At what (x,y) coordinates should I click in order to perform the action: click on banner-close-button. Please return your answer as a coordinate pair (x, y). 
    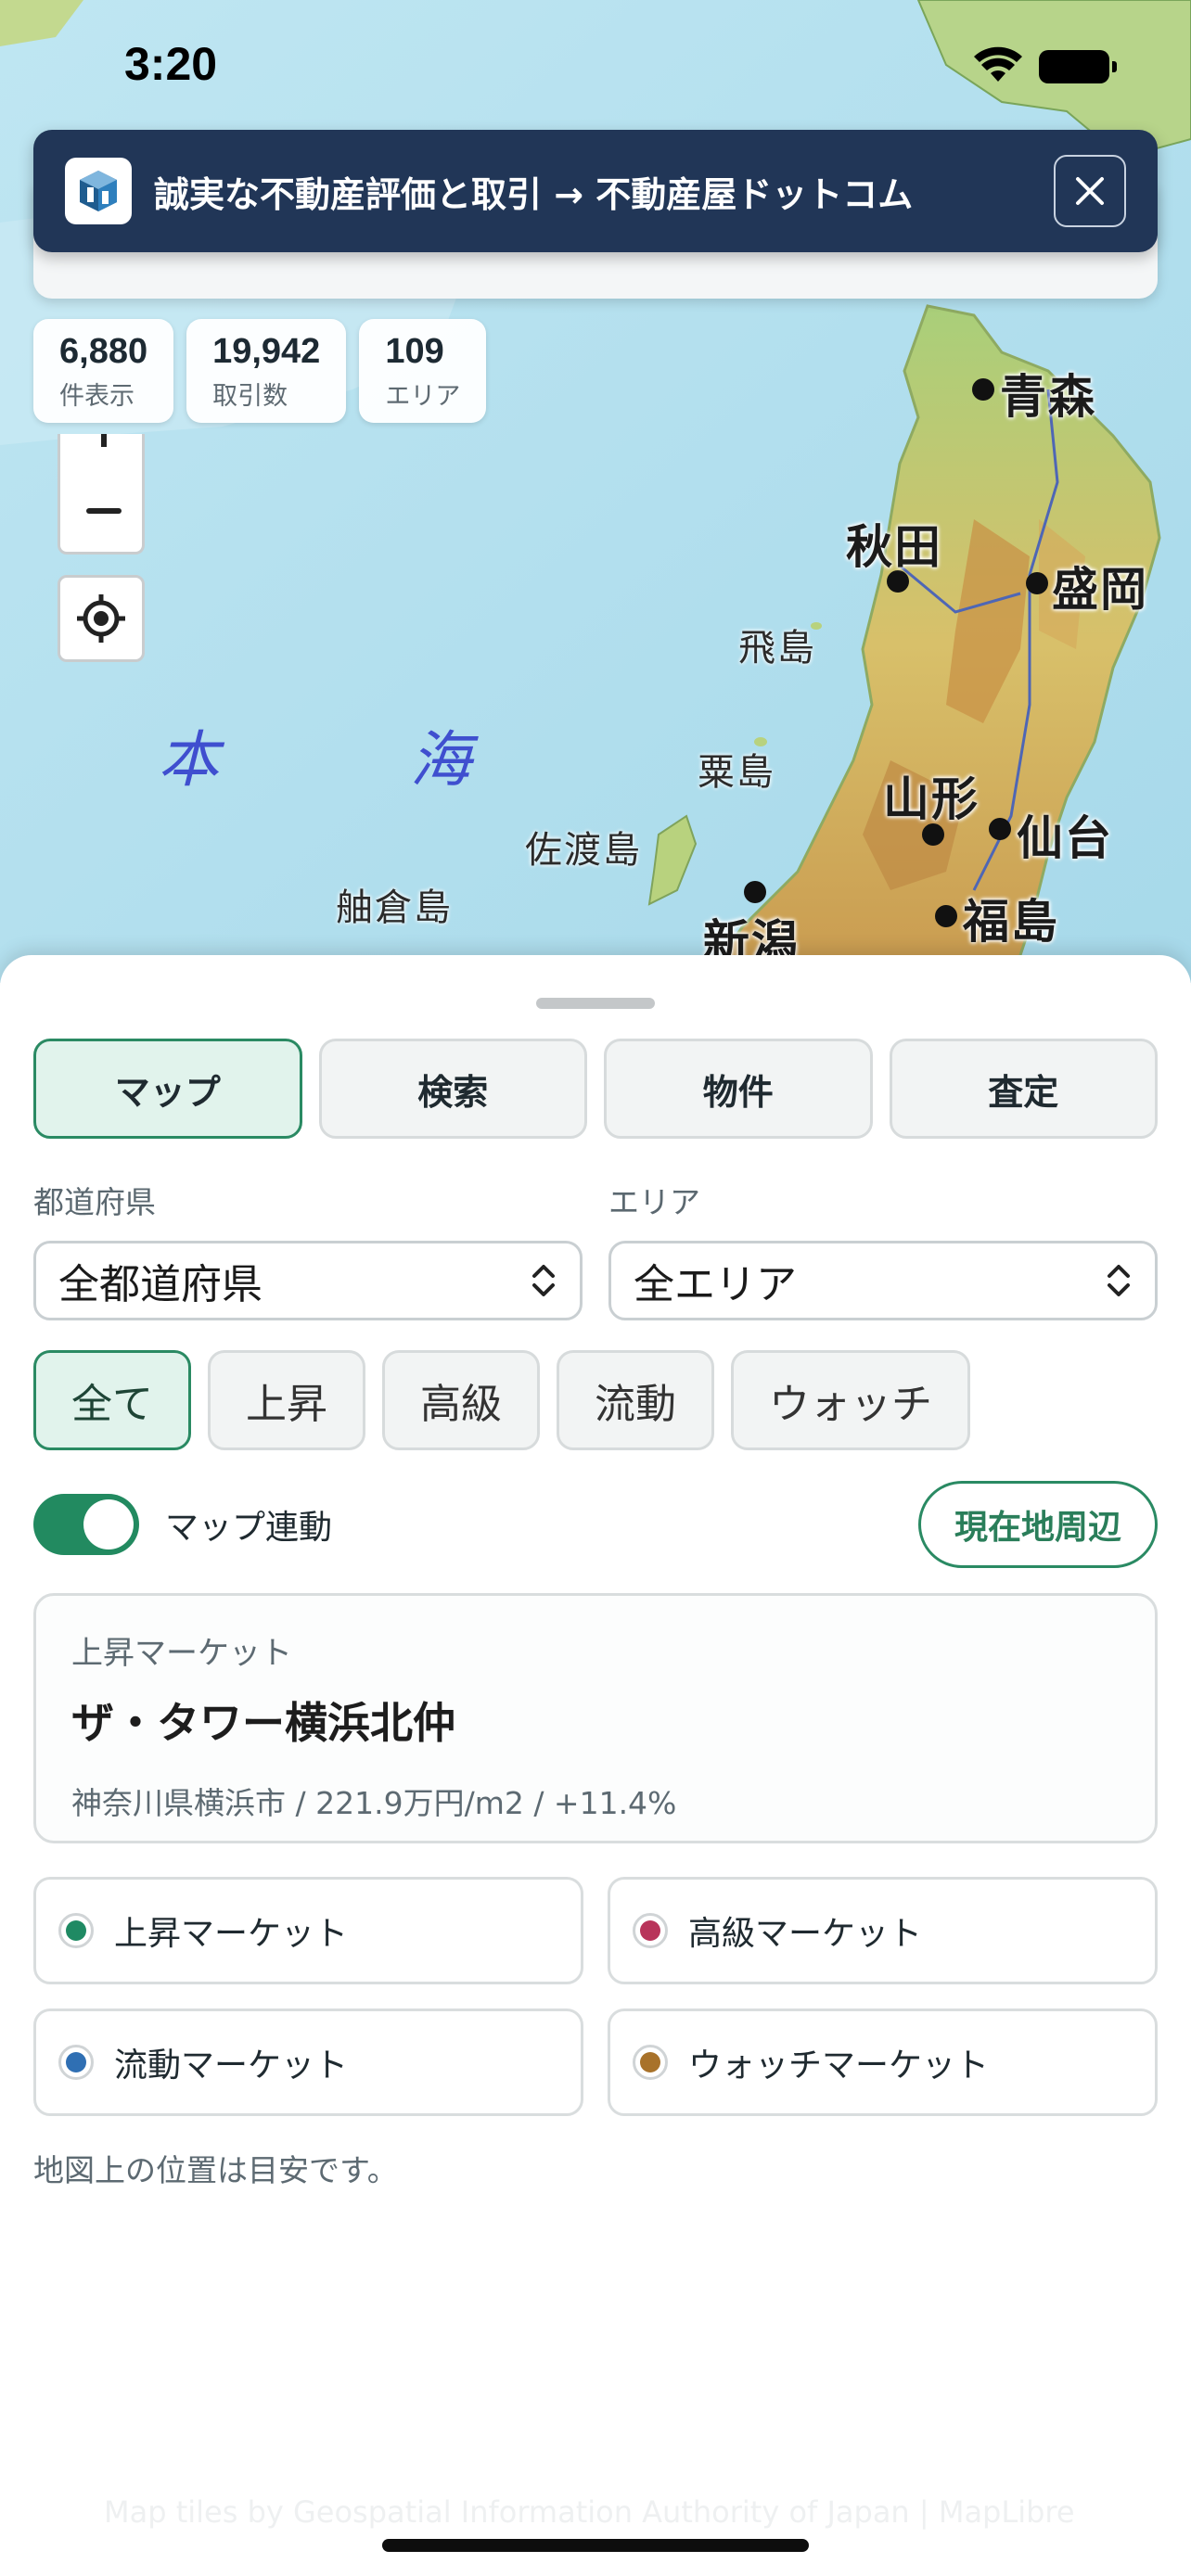
    Looking at the image, I should click on (1090, 191).